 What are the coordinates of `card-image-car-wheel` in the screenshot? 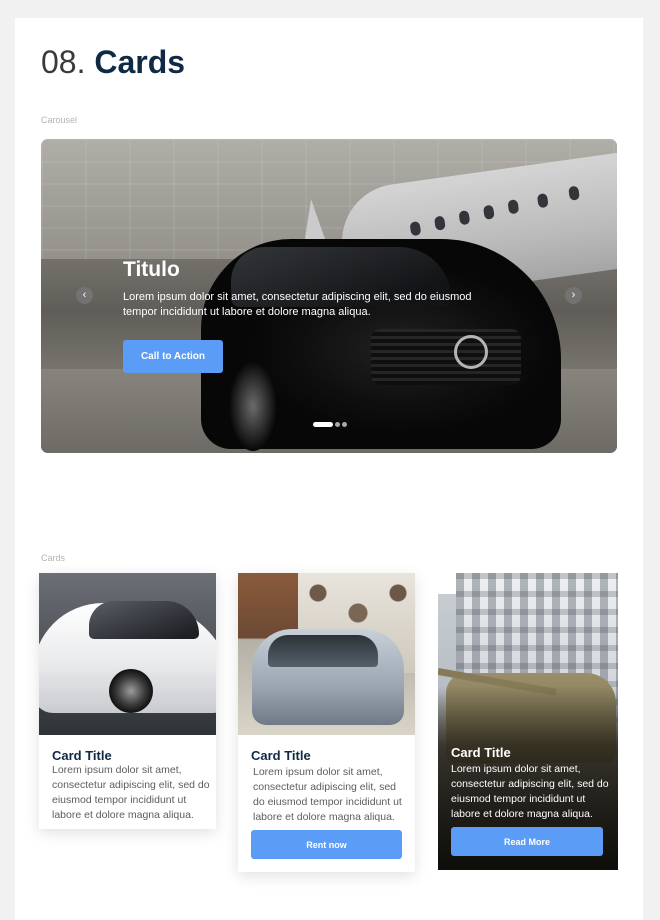 It's located at (131, 691).